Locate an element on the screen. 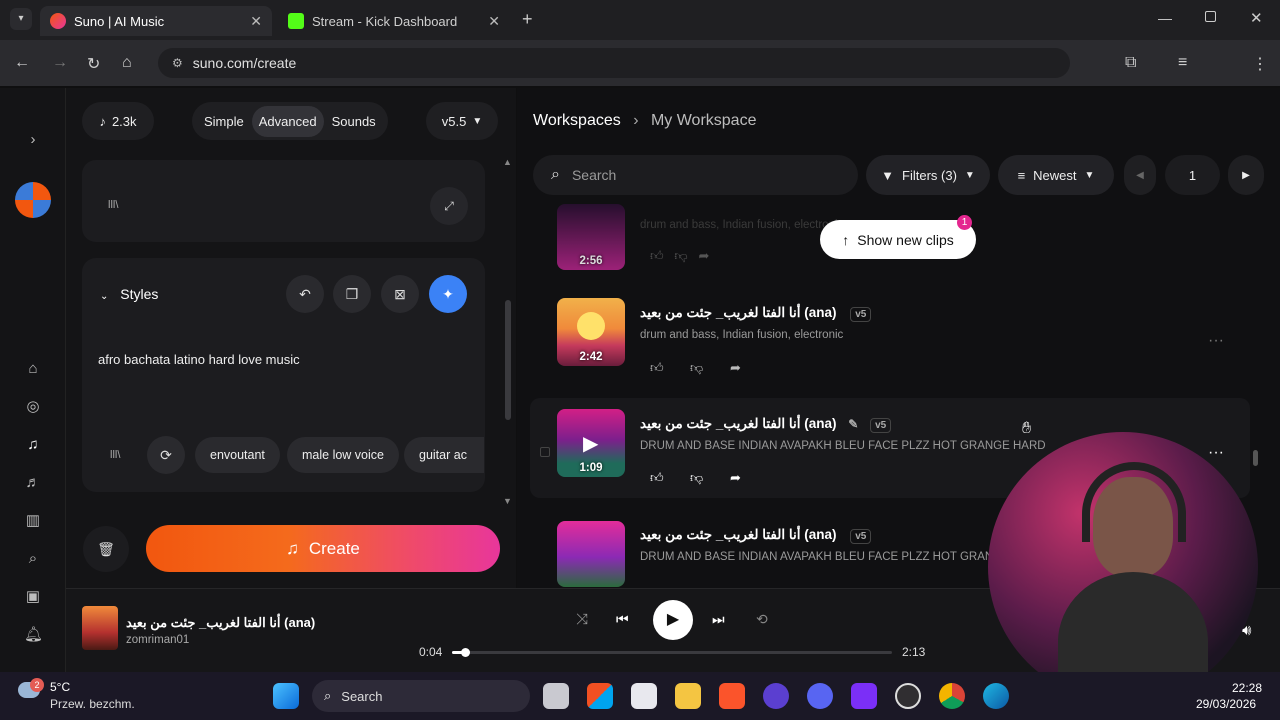 Image resolution: width=1280 pixels, height=720 pixels. task-view-icon is located at coordinates (556, 696).